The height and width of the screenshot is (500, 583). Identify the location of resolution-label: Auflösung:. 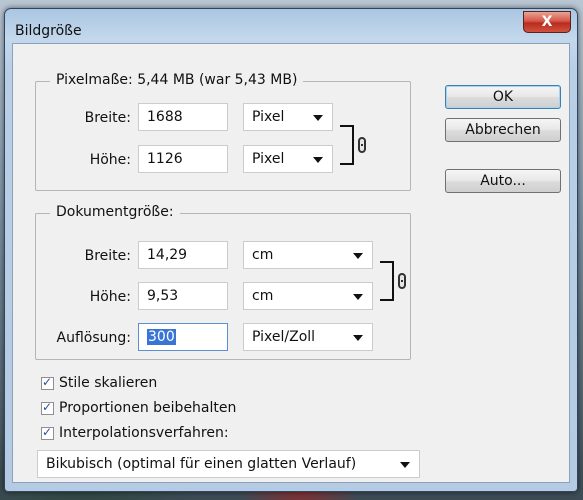
(93, 338).